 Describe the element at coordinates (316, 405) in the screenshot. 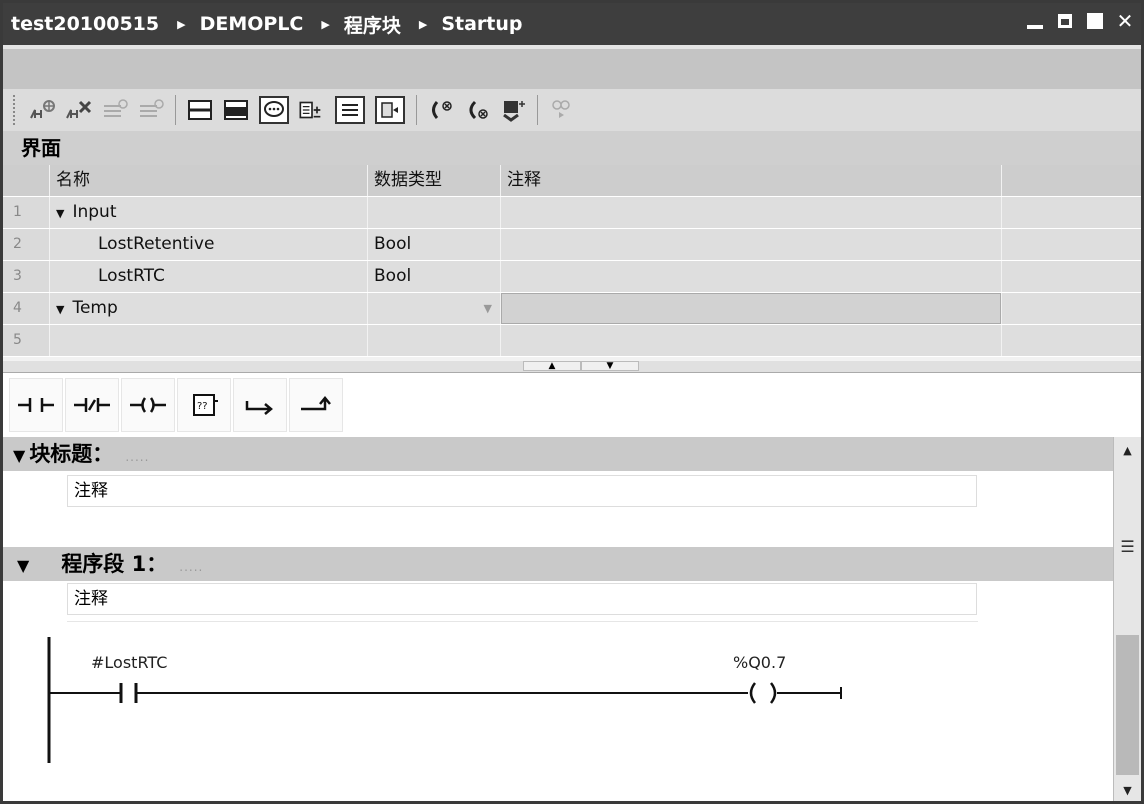

I see `close-branch-icon` at that location.